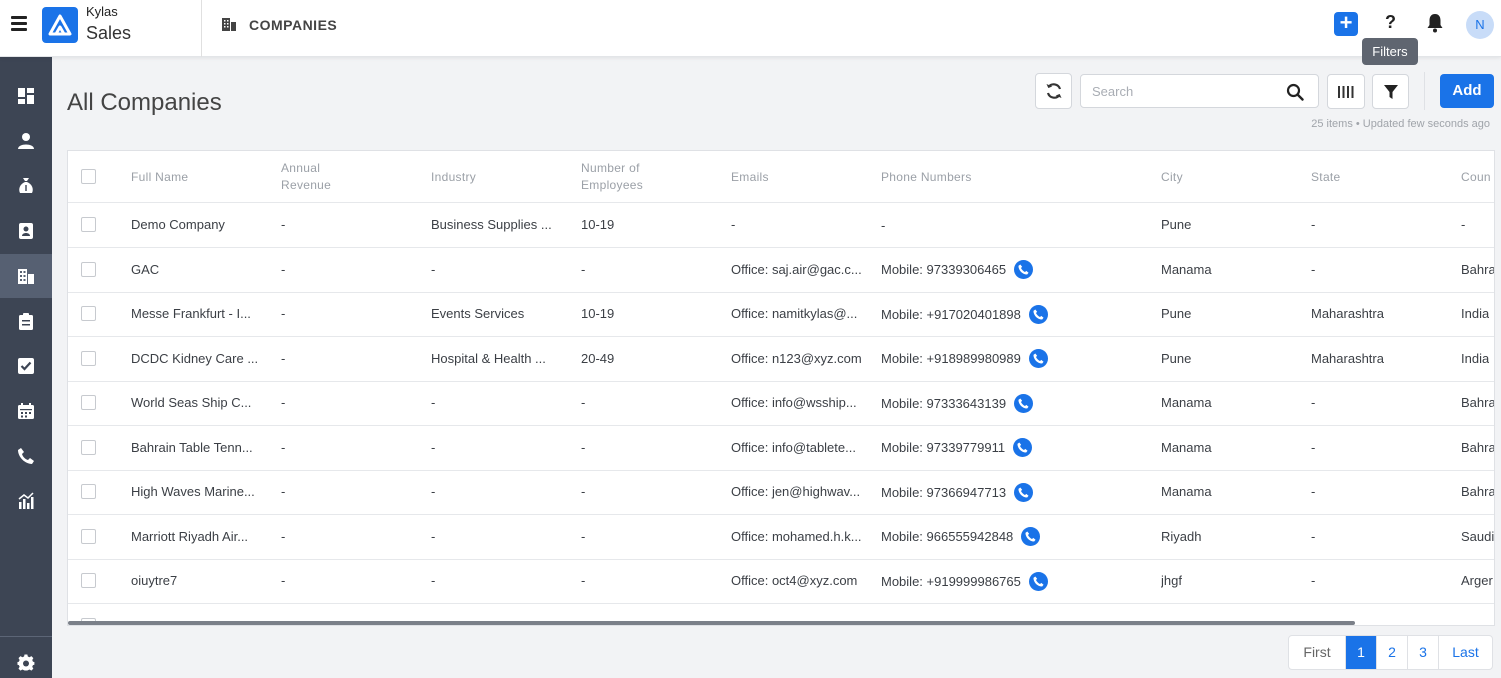  What do you see at coordinates (1475, 313) in the screenshot?
I see `cell-country: India` at bounding box center [1475, 313].